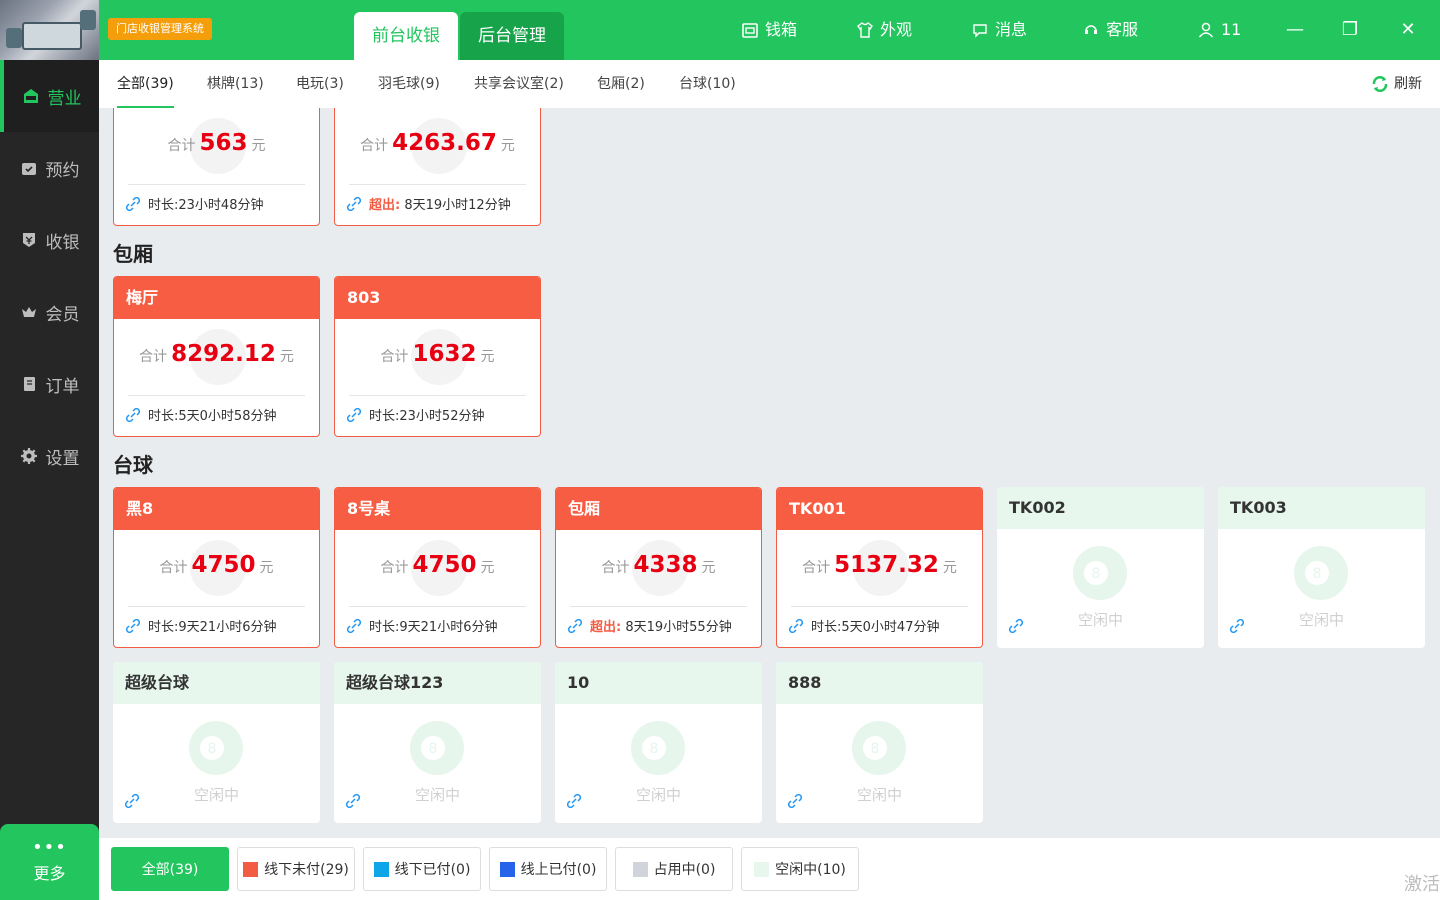 Image resolution: width=1440 pixels, height=900 pixels. What do you see at coordinates (437, 143) in the screenshot?
I see `total-amount: 合计 4263.67 元` at bounding box center [437, 143].